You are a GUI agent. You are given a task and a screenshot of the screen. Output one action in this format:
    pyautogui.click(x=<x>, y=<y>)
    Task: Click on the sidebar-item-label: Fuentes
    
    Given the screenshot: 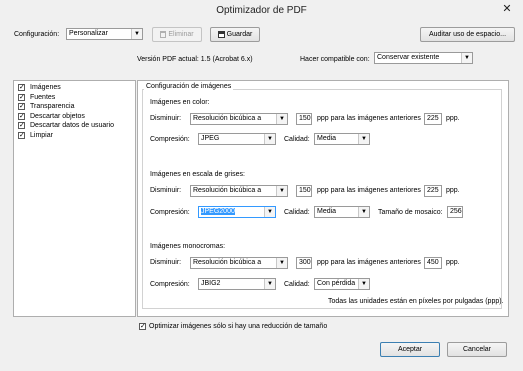 What is the action you would take?
    pyautogui.click(x=43, y=97)
    